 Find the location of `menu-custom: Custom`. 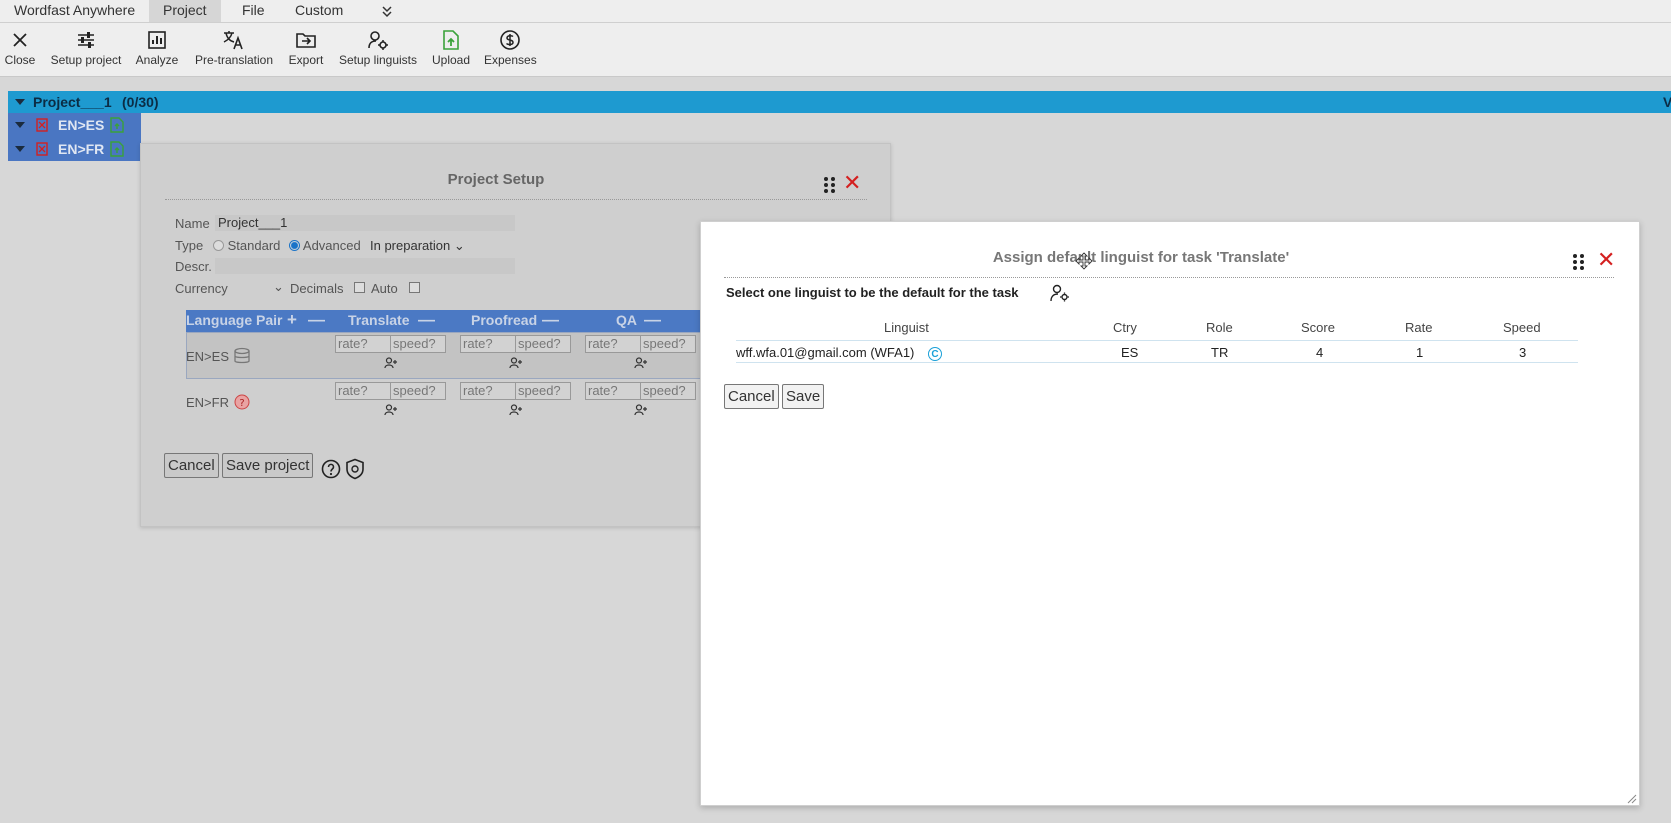

menu-custom: Custom is located at coordinates (319, 11).